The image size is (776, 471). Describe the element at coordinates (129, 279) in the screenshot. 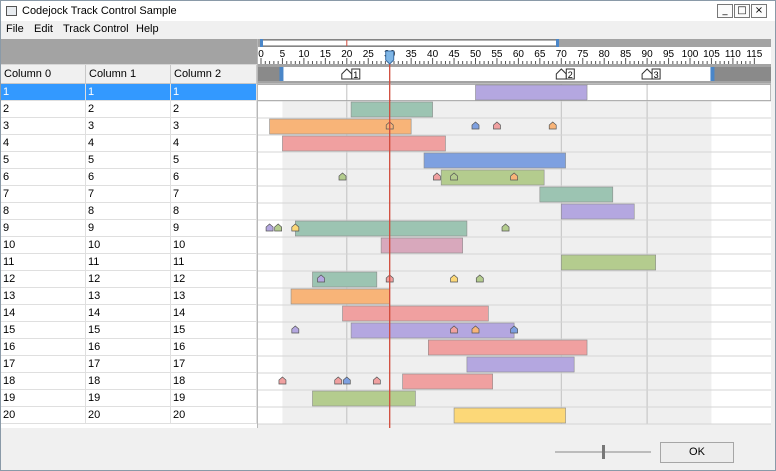

I see `grid-row: 12 12 12` at that location.